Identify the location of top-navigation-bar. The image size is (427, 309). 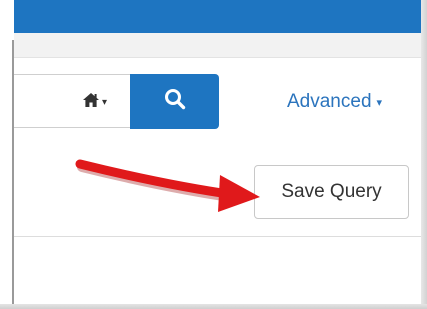
(217, 16).